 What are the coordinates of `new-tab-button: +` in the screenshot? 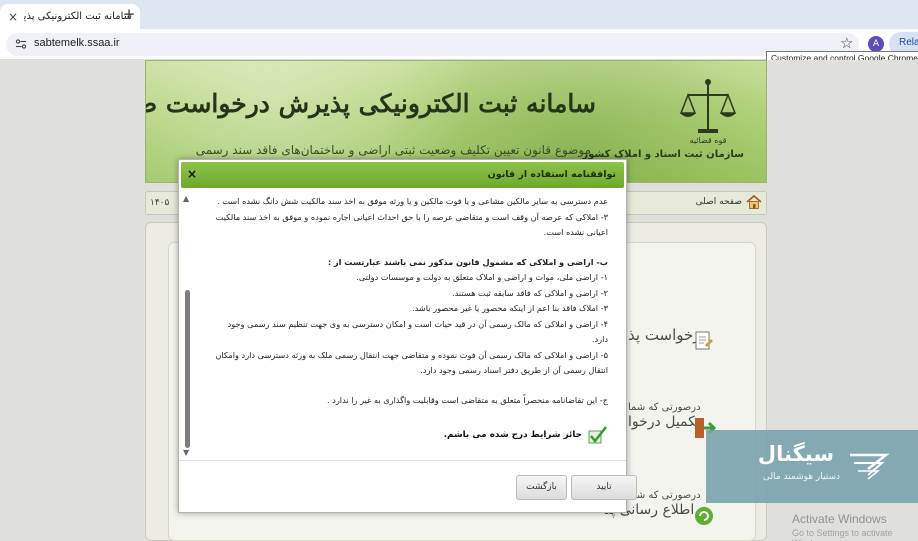 It's located at (129, 15).